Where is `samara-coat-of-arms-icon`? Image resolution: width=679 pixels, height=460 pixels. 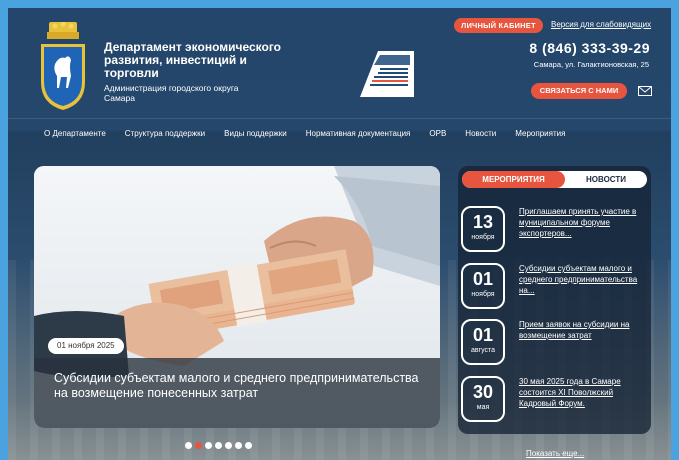
samara-coat-of-arms-icon is located at coordinates (63, 66).